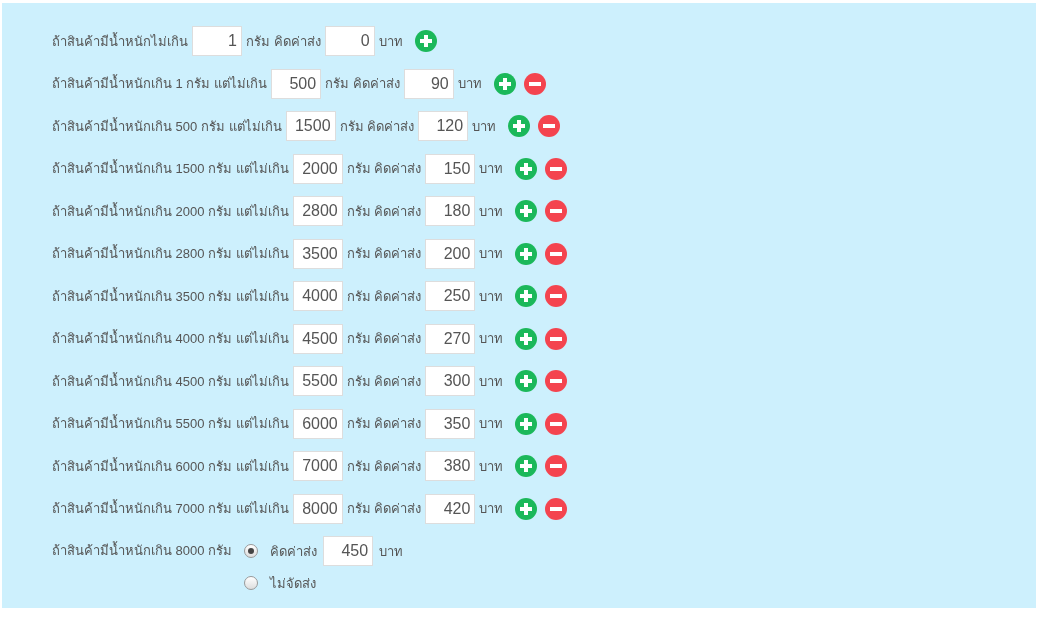 This screenshot has height=621, width=1042. Describe the element at coordinates (450, 253) in the screenshot. I see `cost-input: 200` at that location.